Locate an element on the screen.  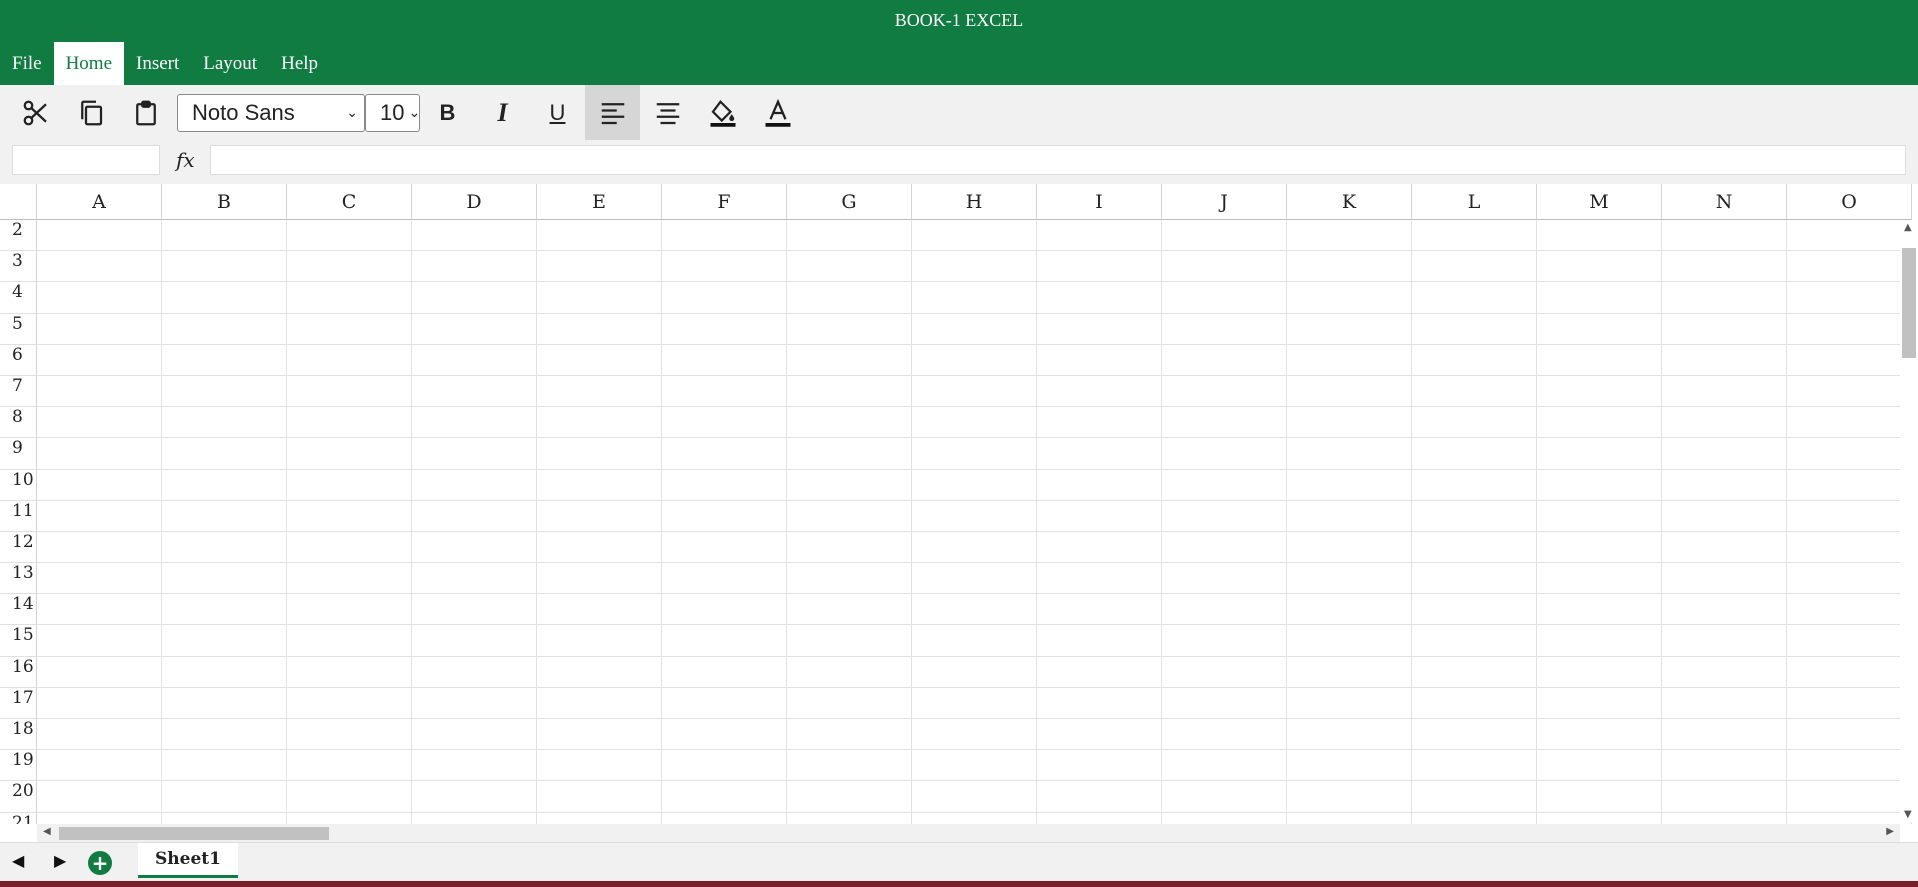
horizontal-scroll-thumb is located at coordinates (194, 833).